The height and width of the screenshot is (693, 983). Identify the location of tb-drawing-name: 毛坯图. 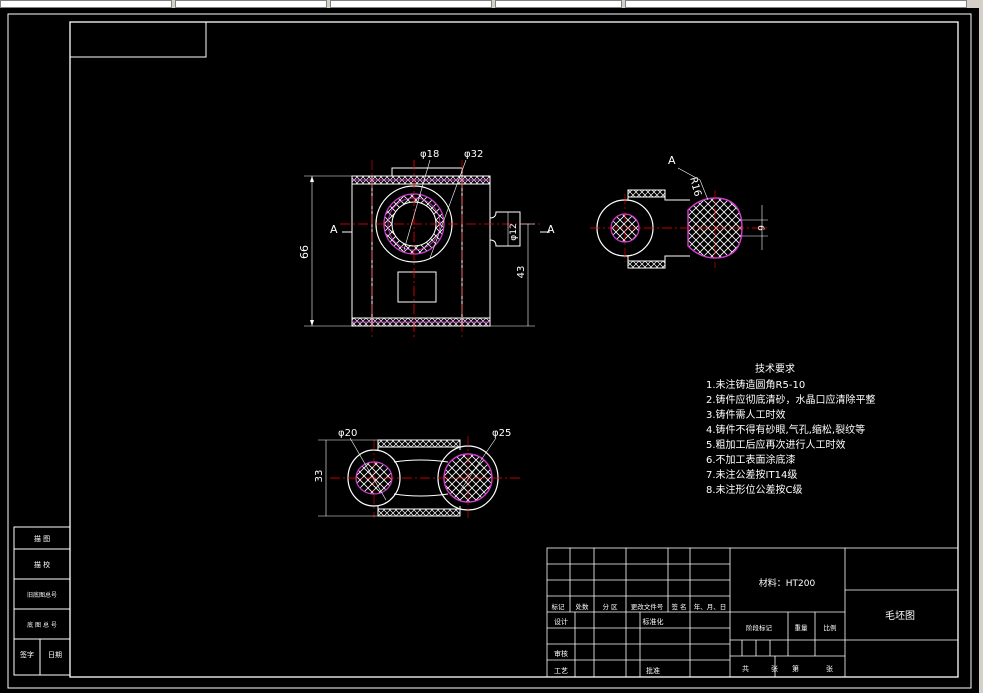
(900, 616).